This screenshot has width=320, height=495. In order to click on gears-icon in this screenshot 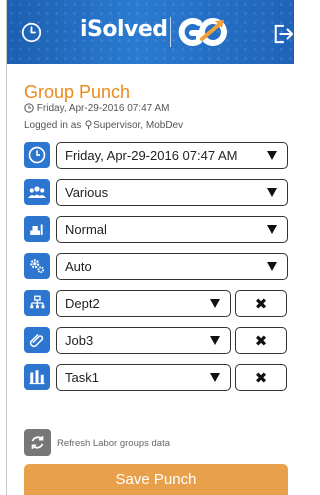, I will do `click(37, 266)`.